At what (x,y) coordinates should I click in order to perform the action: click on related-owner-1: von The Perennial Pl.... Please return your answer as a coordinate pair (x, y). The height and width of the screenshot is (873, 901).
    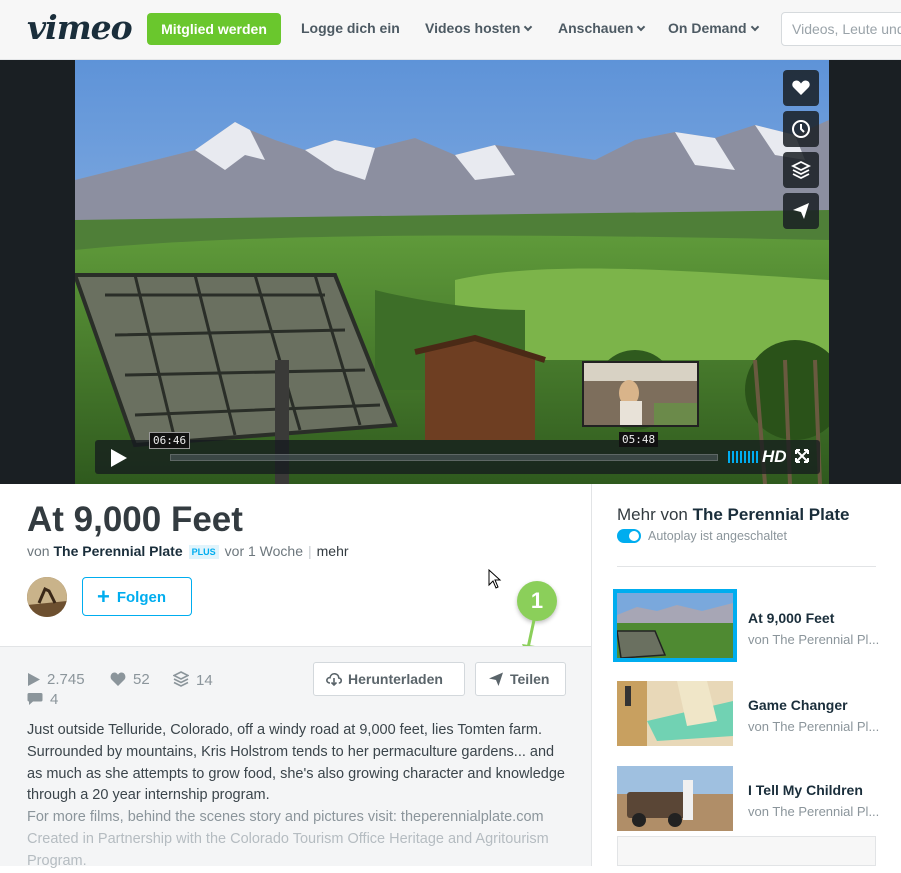
    Looking at the image, I should click on (814, 639).